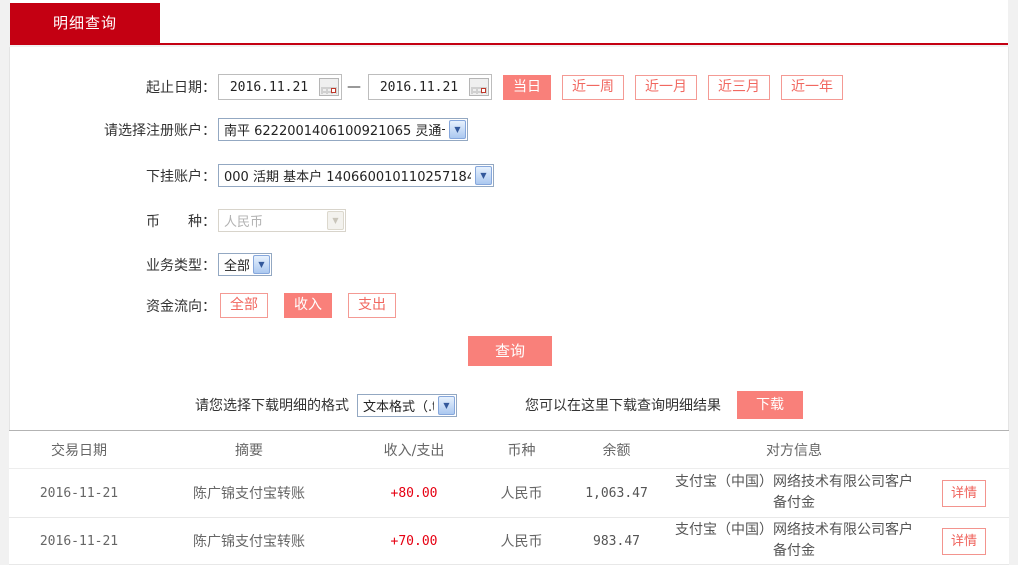 The height and width of the screenshot is (565, 1018). Describe the element at coordinates (414, 493) in the screenshot. I see `cell-amount: +80.00` at that location.